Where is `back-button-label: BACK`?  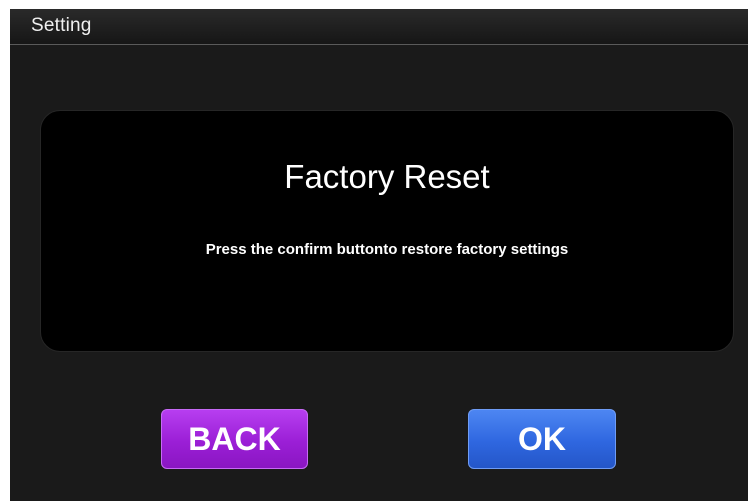 back-button-label: BACK is located at coordinates (234, 438).